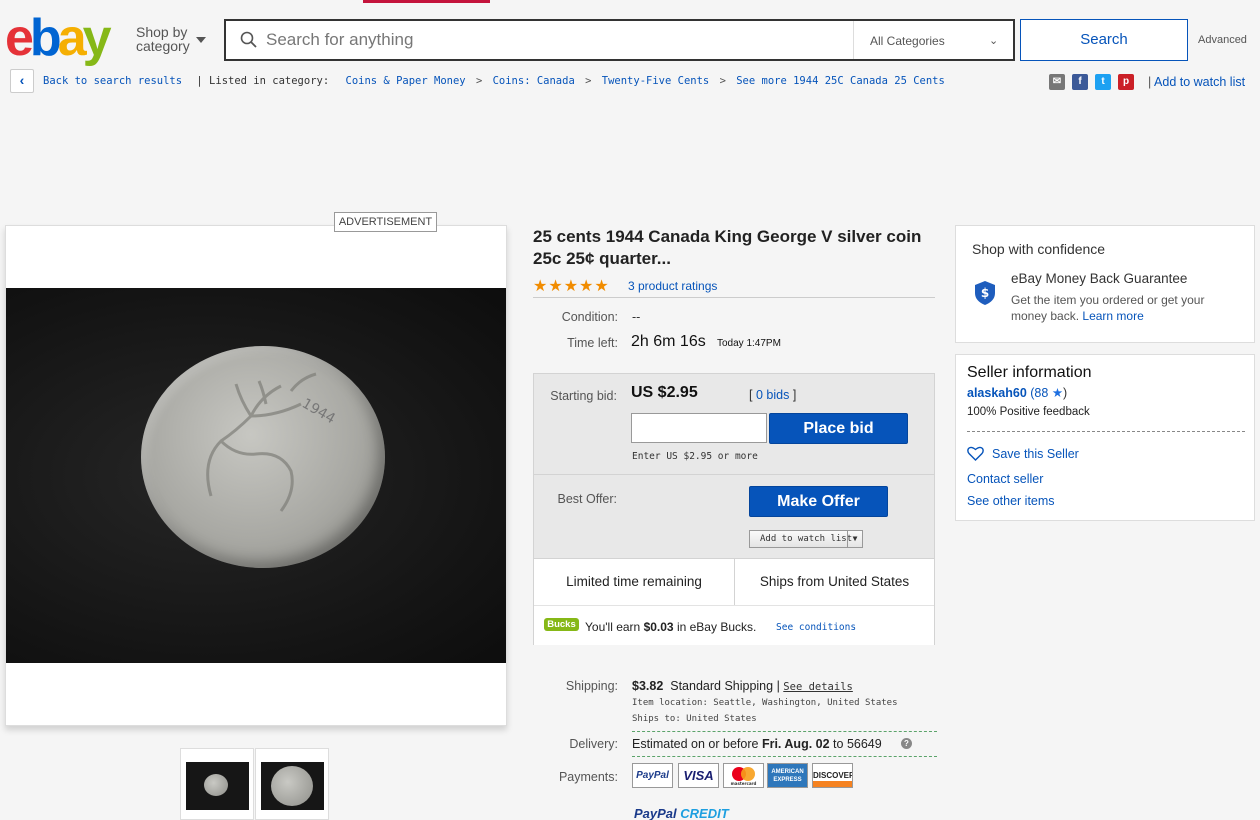 The image size is (1260, 820). Describe the element at coordinates (22, 81) in the screenshot. I see `back-arrow-icon: ‹` at that location.